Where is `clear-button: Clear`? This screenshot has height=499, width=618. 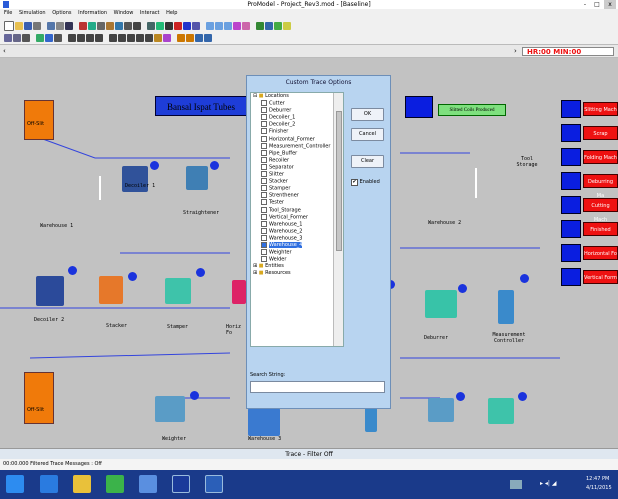 clear-button: Clear is located at coordinates (367, 161).